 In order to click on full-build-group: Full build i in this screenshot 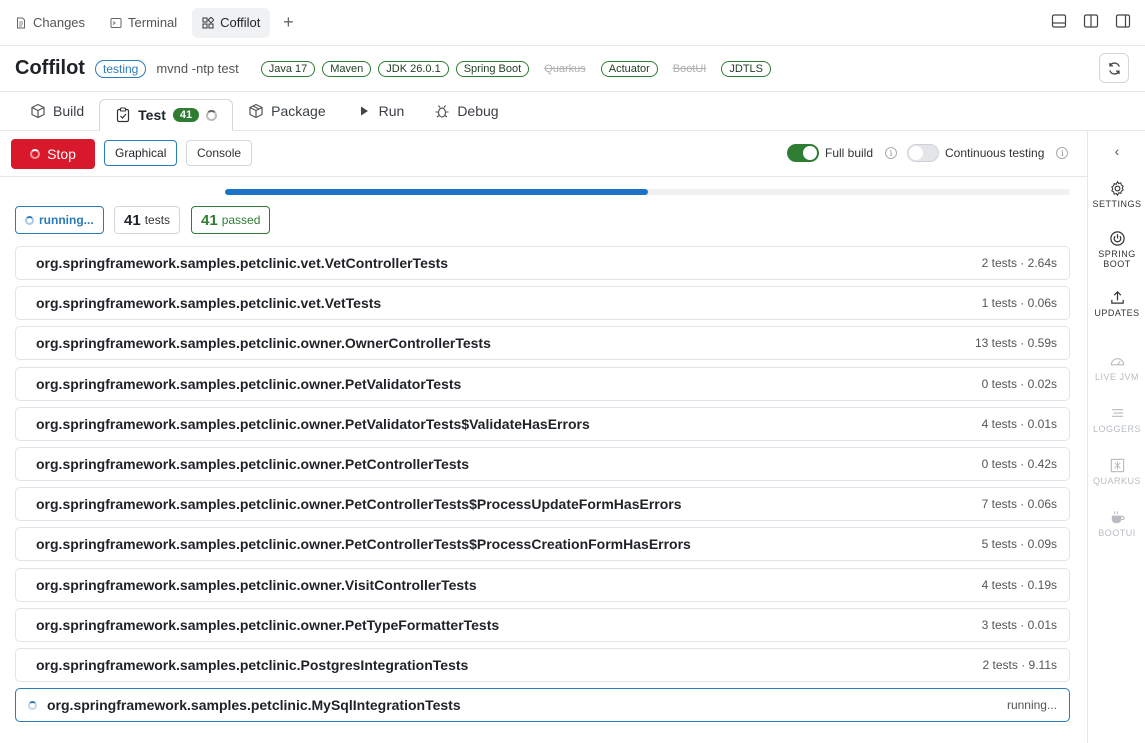, I will do `click(842, 153)`.